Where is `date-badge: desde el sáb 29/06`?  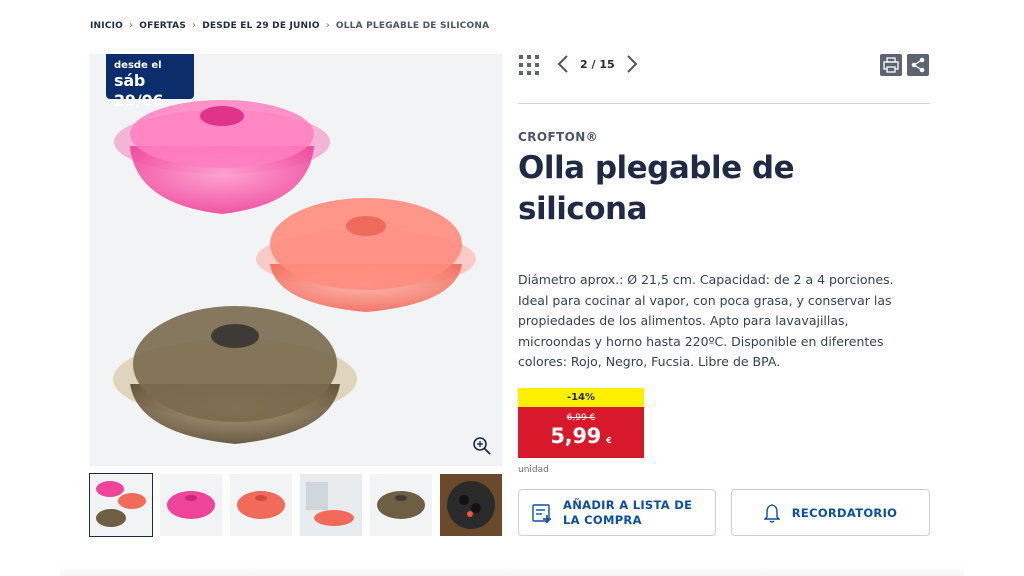 date-badge: desde el sáb 29/06 is located at coordinates (150, 82).